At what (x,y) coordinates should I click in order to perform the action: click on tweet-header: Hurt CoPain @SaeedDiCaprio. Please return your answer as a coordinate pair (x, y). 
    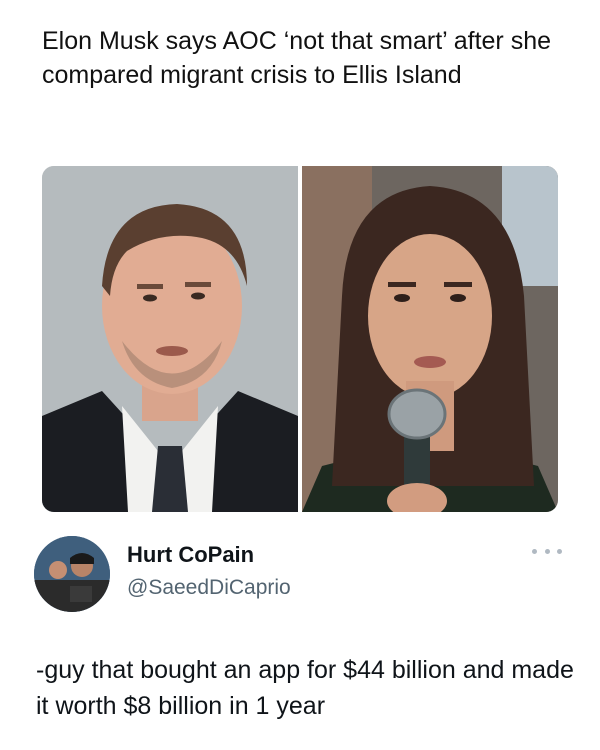
    Looking at the image, I should click on (299, 576).